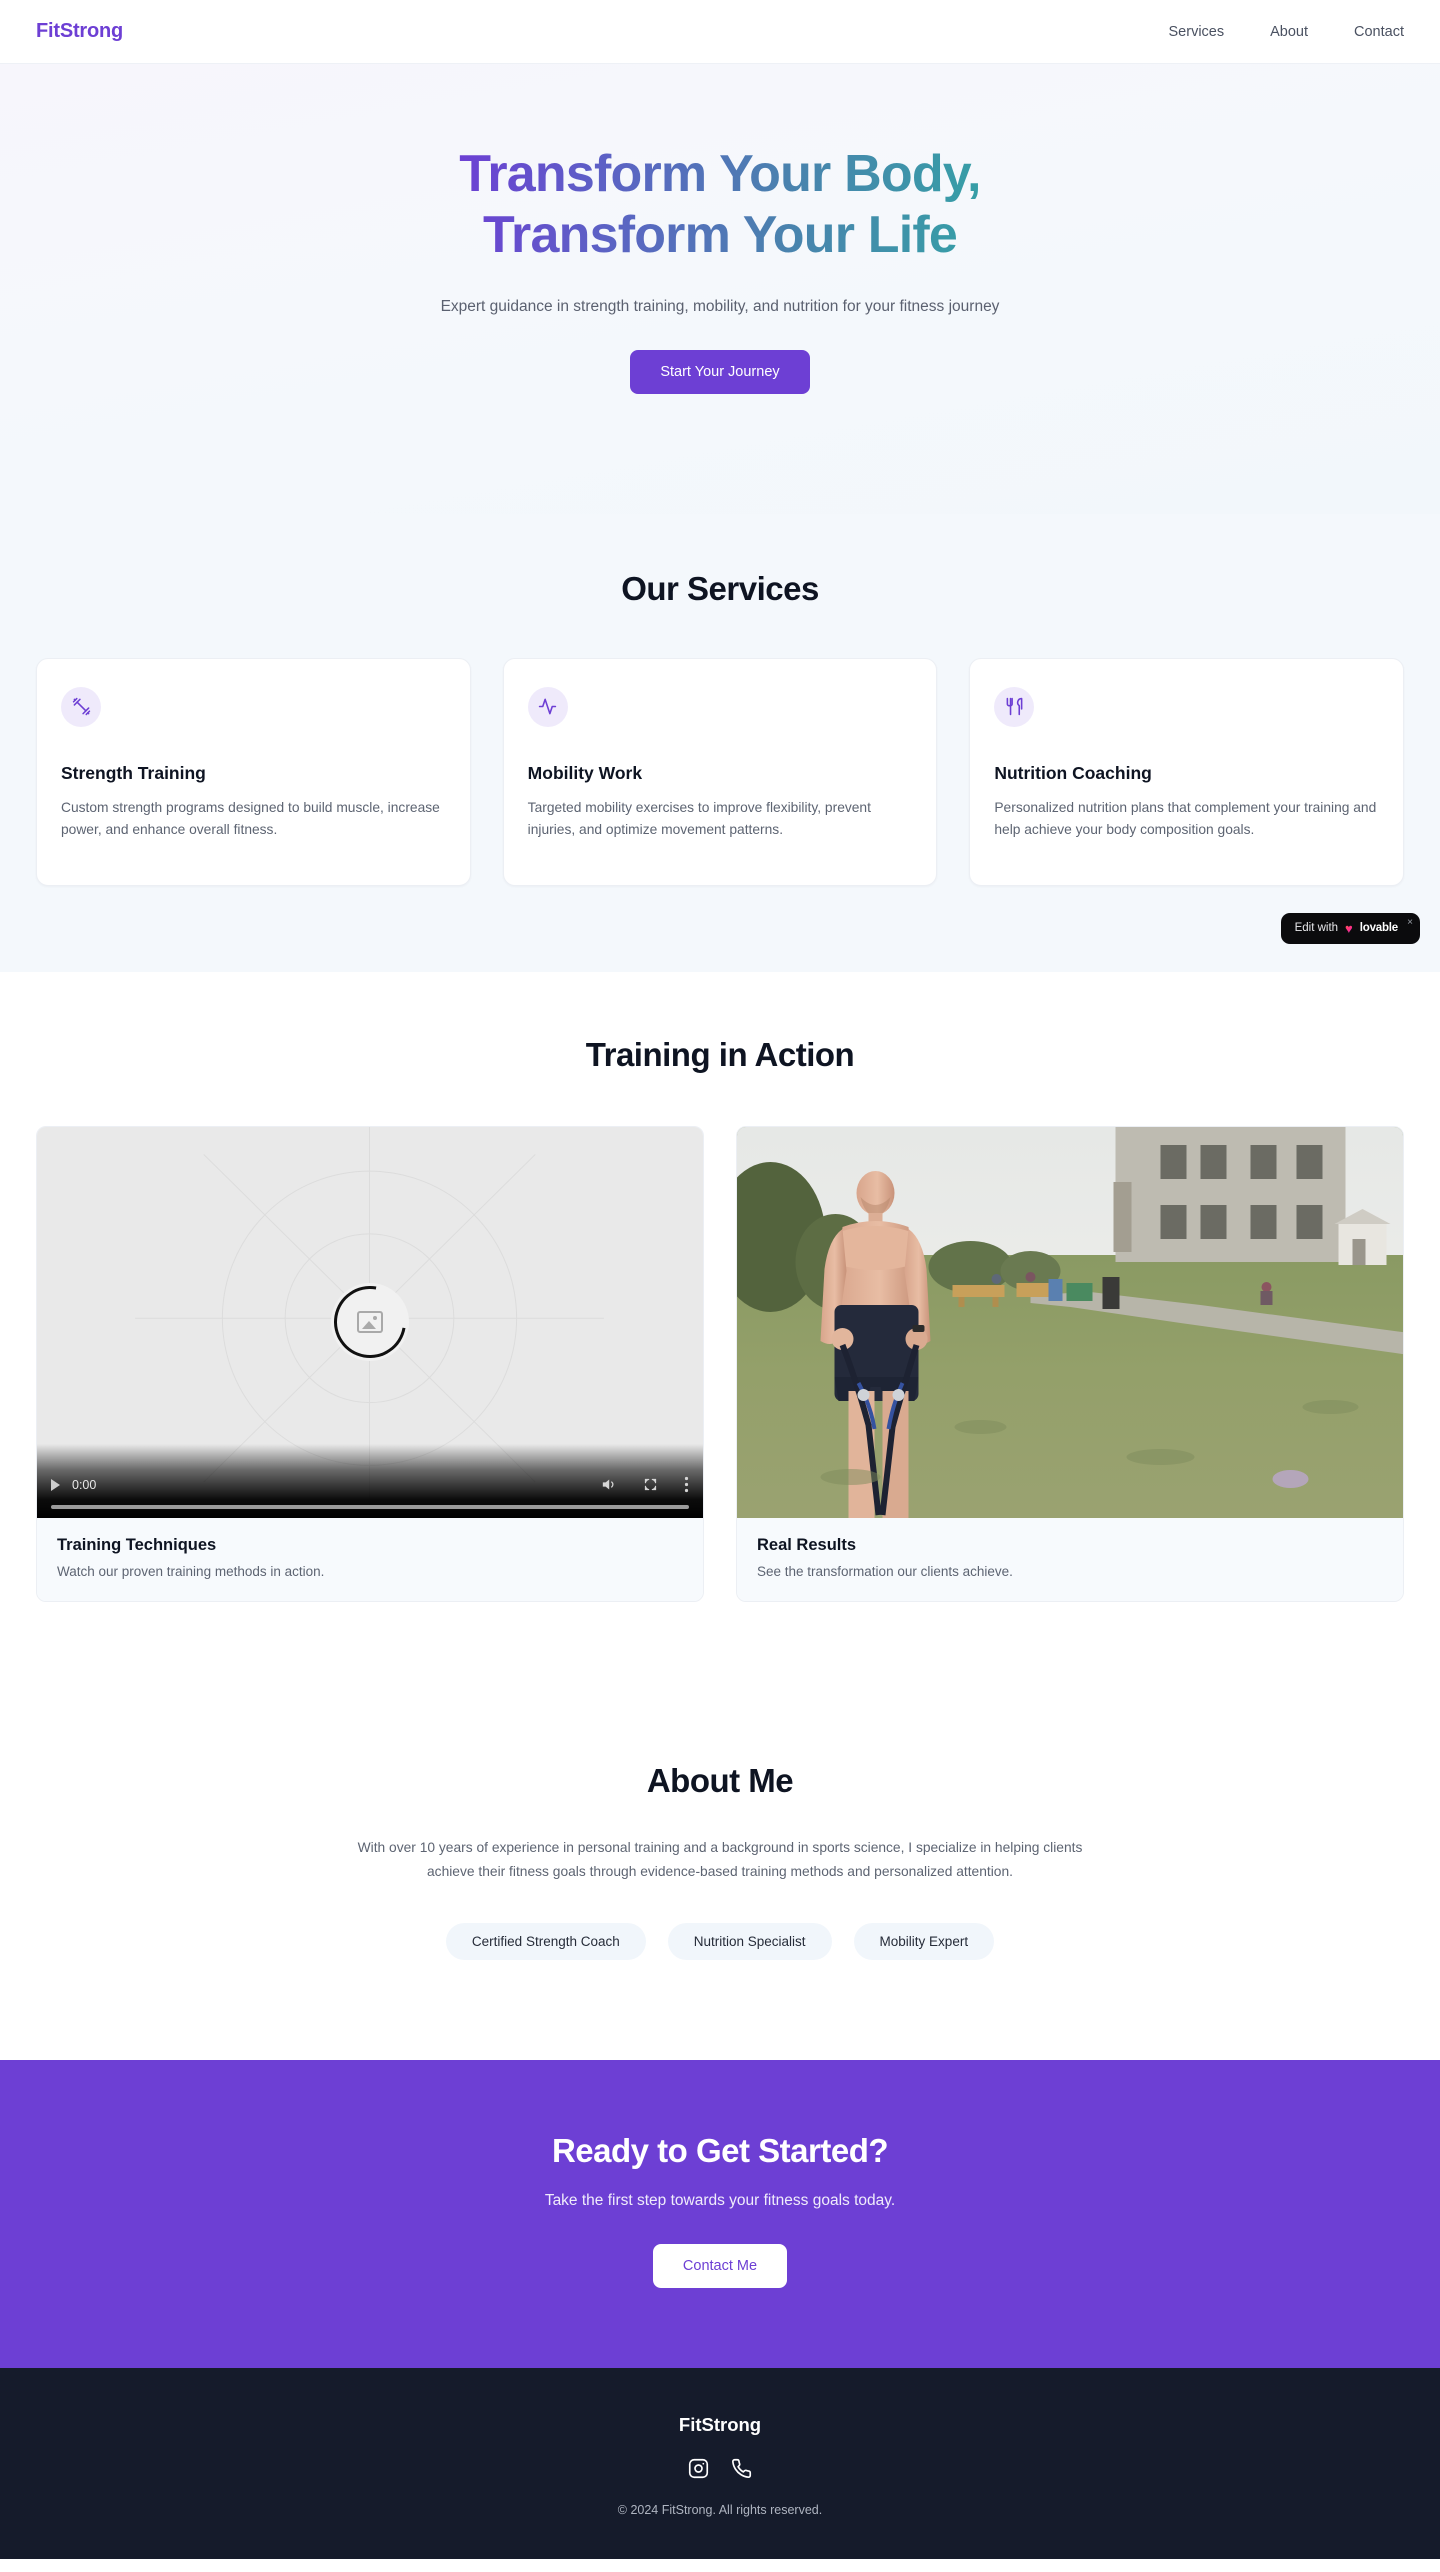  I want to click on instagram-icon, so click(698, 2468).